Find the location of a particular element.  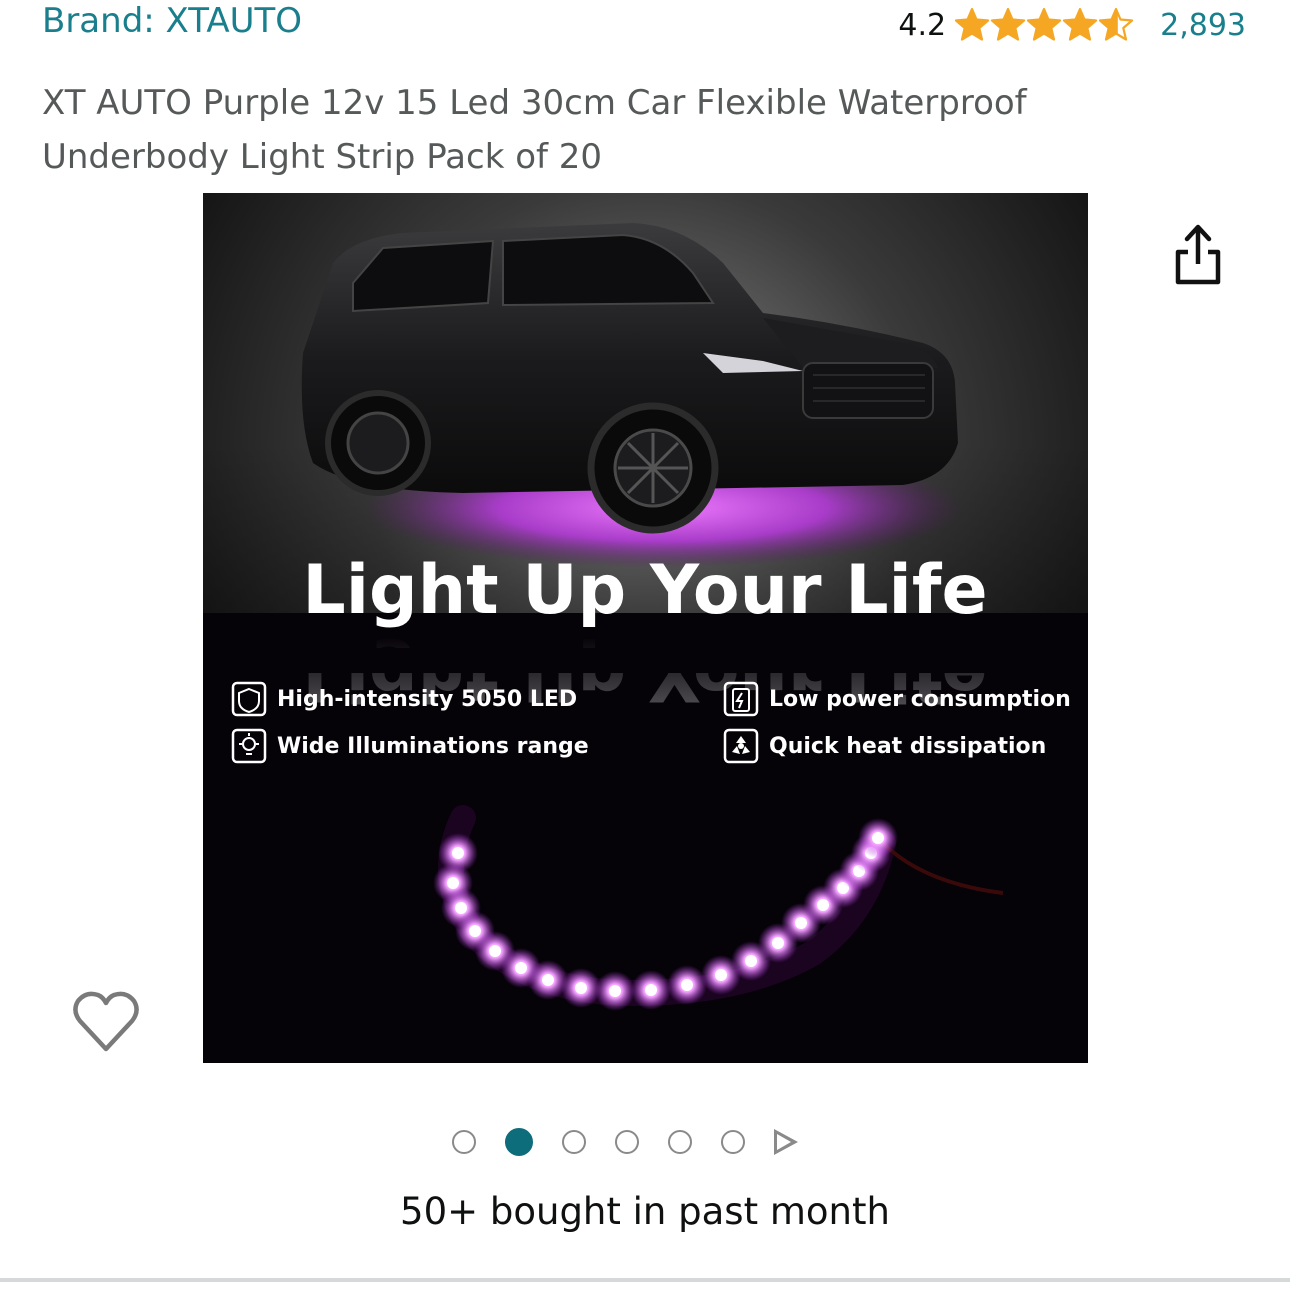

heart-icon is located at coordinates (106, 1021).